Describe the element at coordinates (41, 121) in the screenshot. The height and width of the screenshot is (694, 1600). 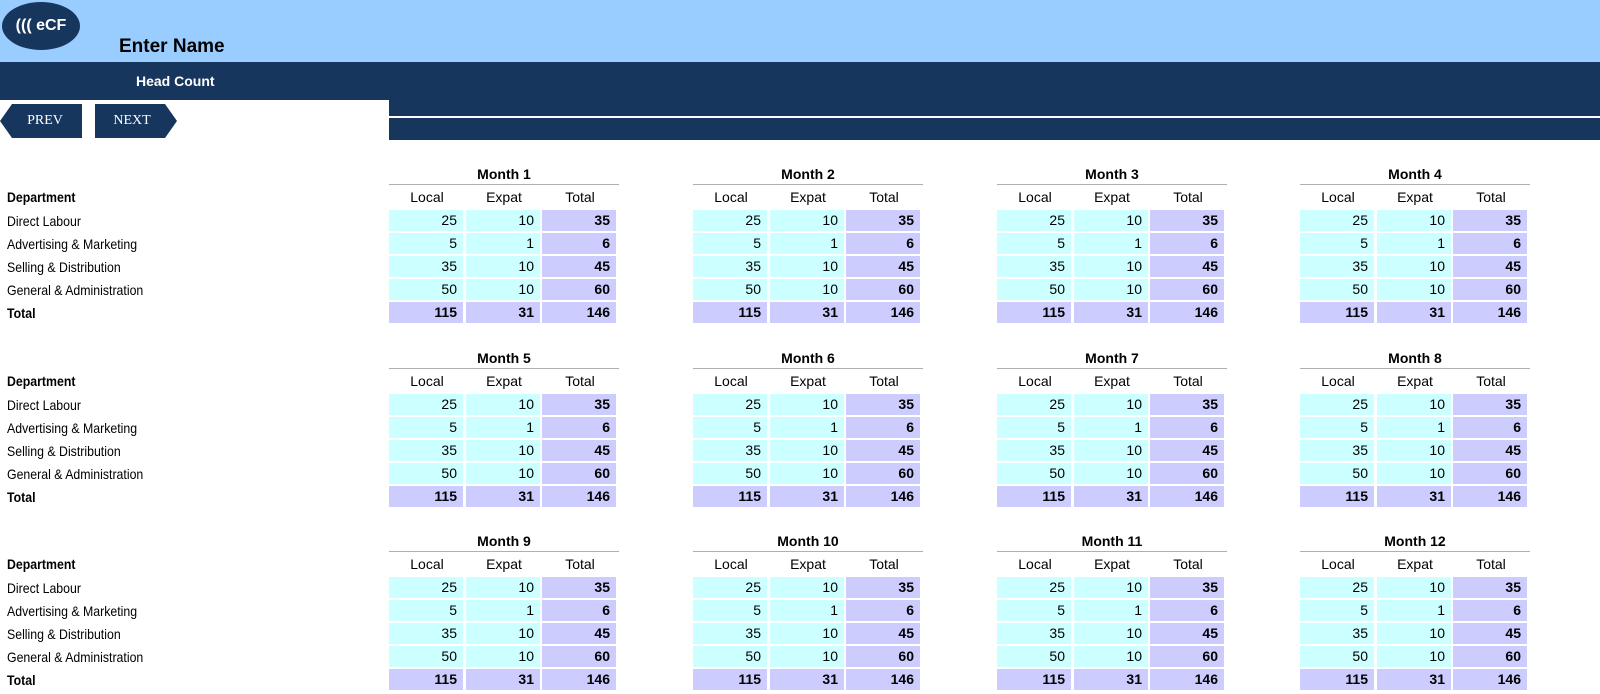
I see `prev-button: PREV` at that location.